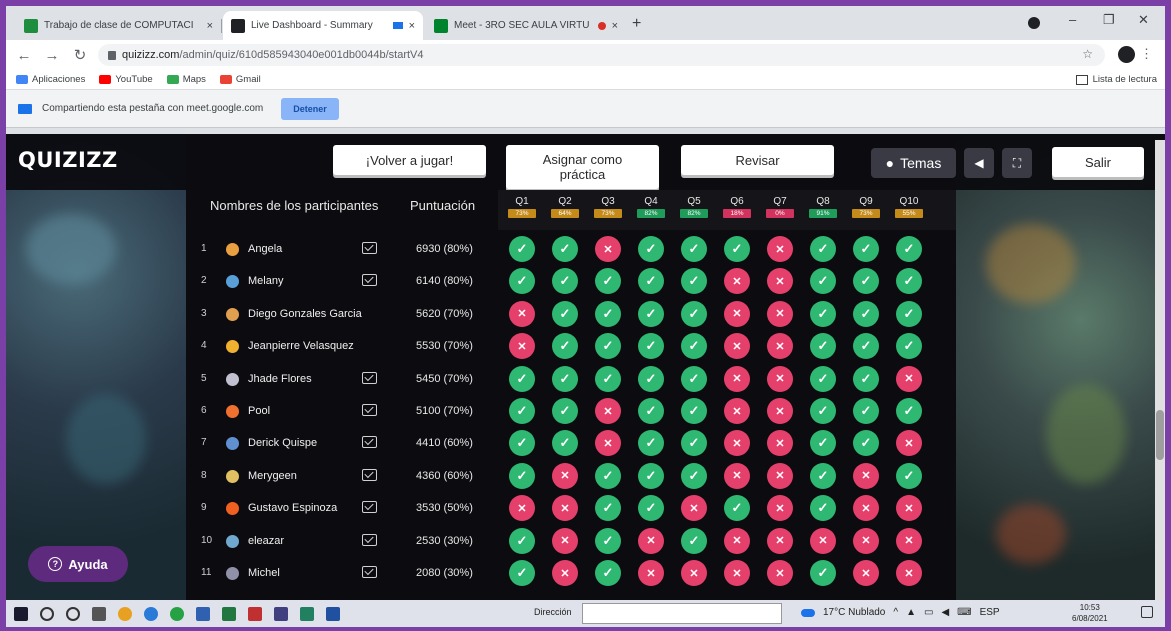  I want to click on bookmark-youtube: YouTube, so click(126, 79).